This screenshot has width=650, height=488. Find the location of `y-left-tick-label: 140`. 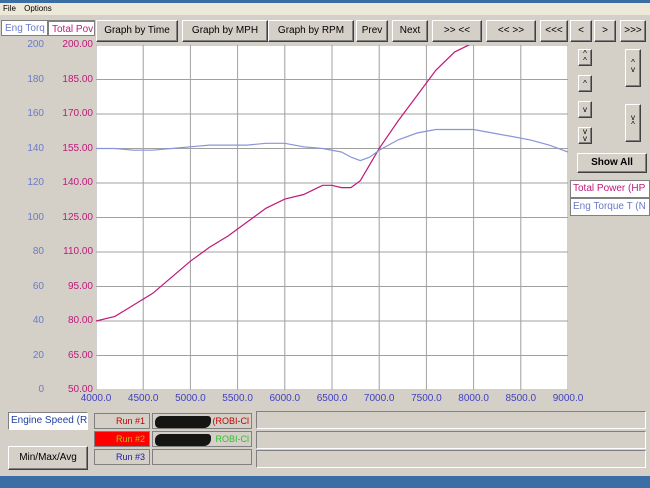

y-left-tick-label: 140 is located at coordinates (35, 148).